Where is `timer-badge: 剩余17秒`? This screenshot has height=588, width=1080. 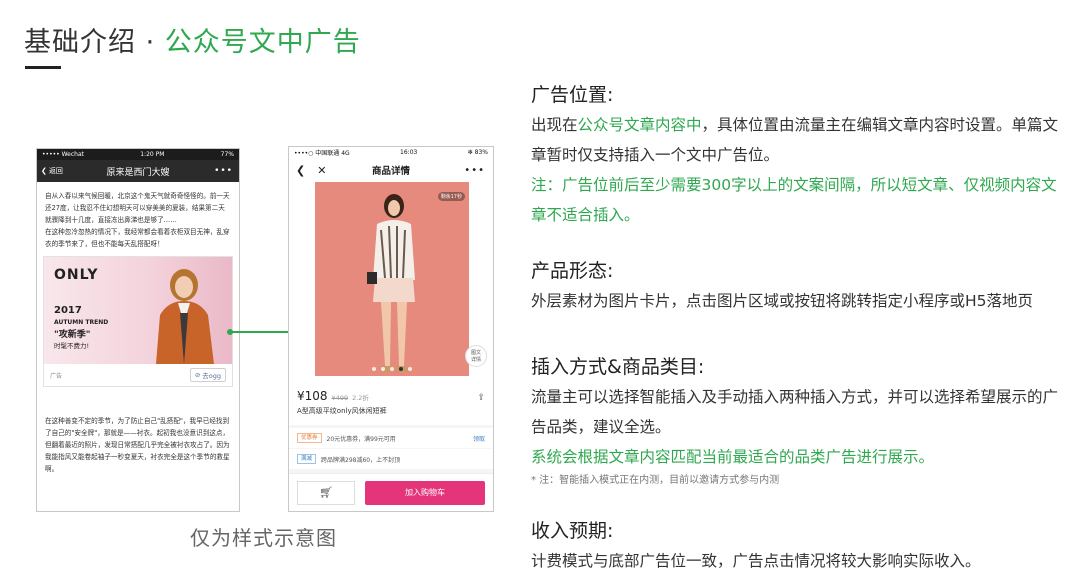 timer-badge: 剩余17秒 is located at coordinates (451, 196).